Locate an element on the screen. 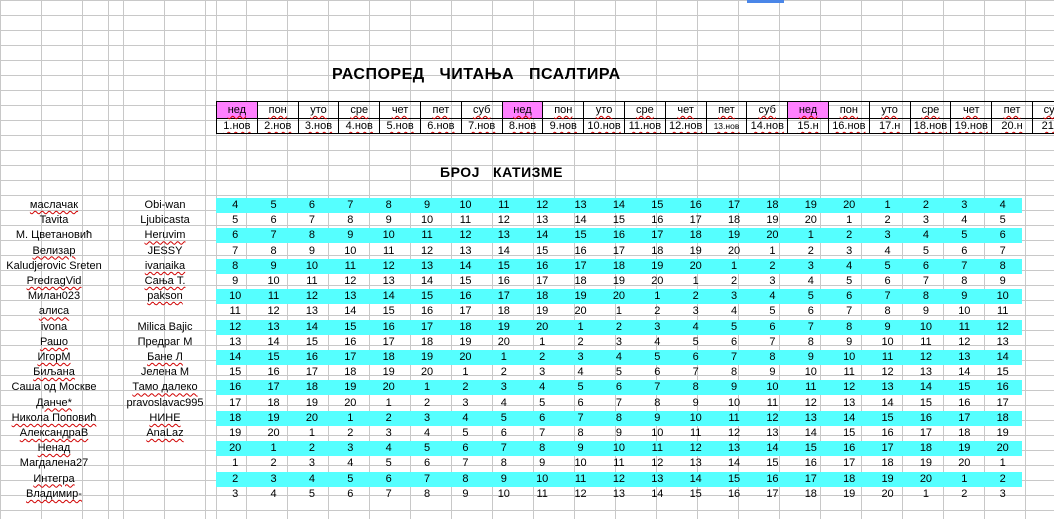 The width and height of the screenshot is (1054, 519). weekday-cell: пон is located at coordinates (277, 110).